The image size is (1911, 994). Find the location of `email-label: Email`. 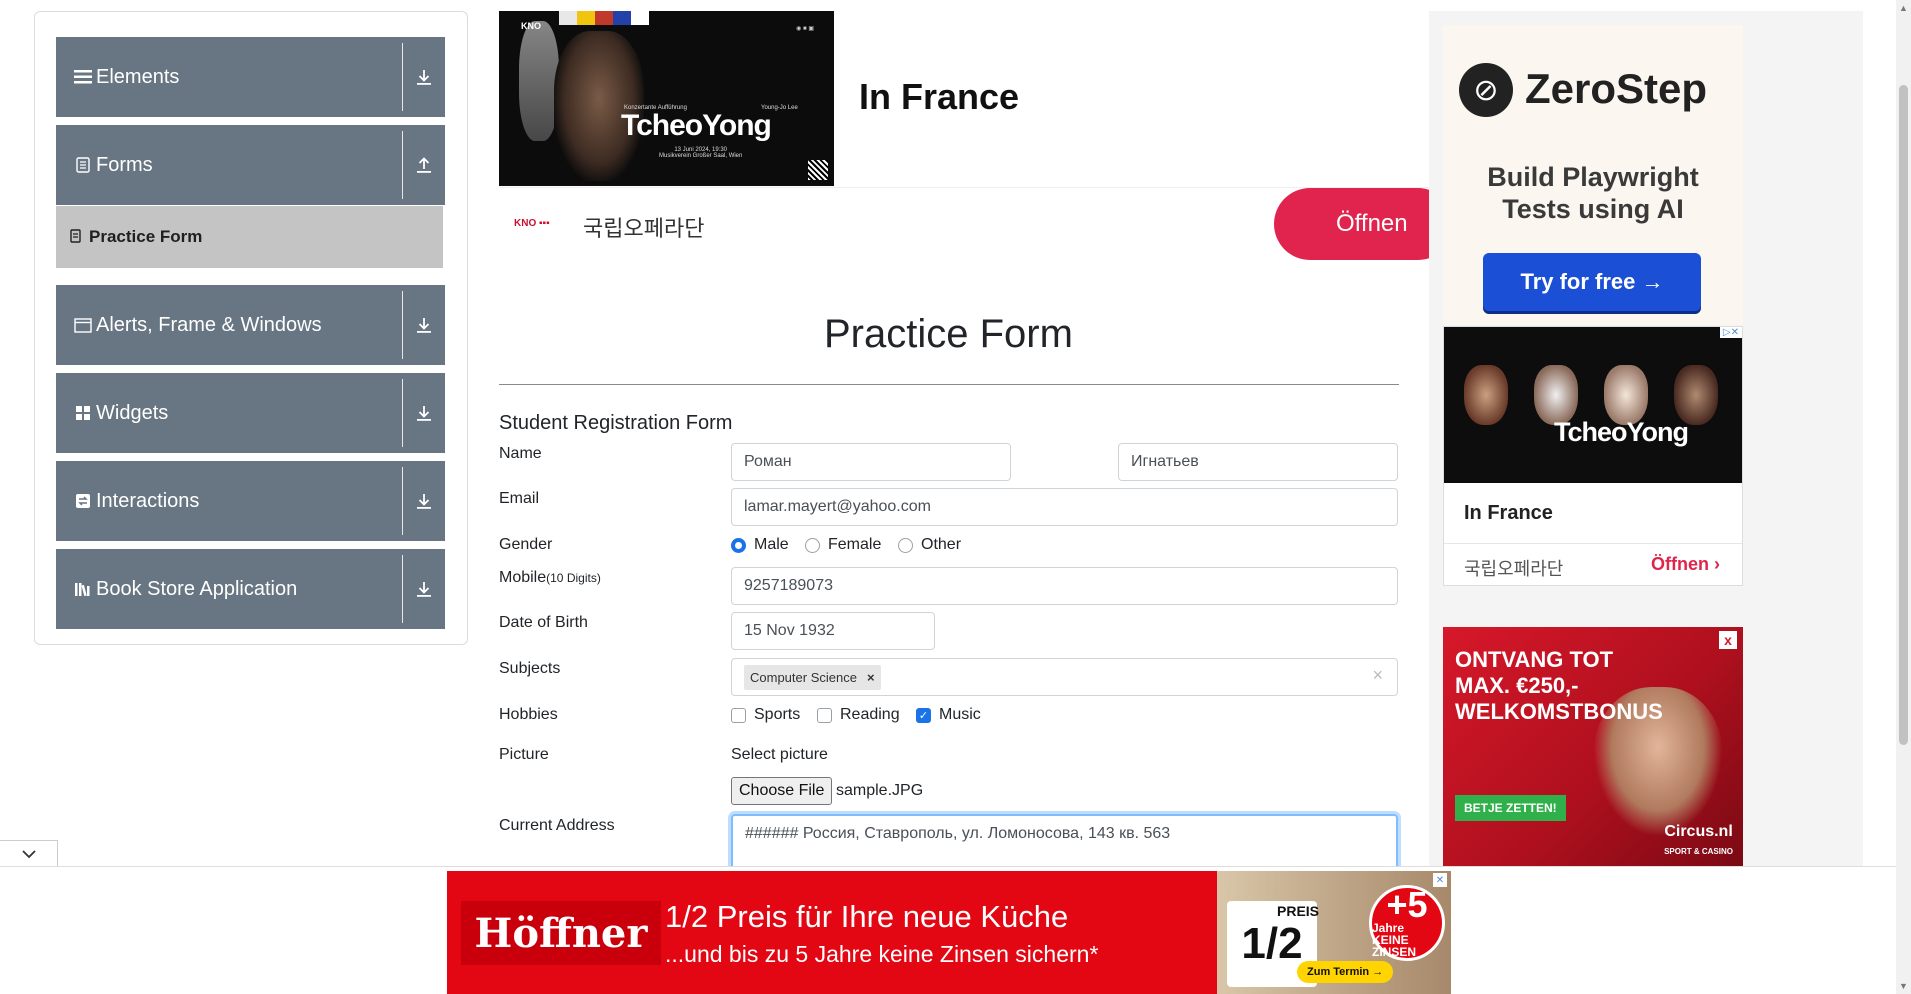

email-label: Email is located at coordinates (519, 498).